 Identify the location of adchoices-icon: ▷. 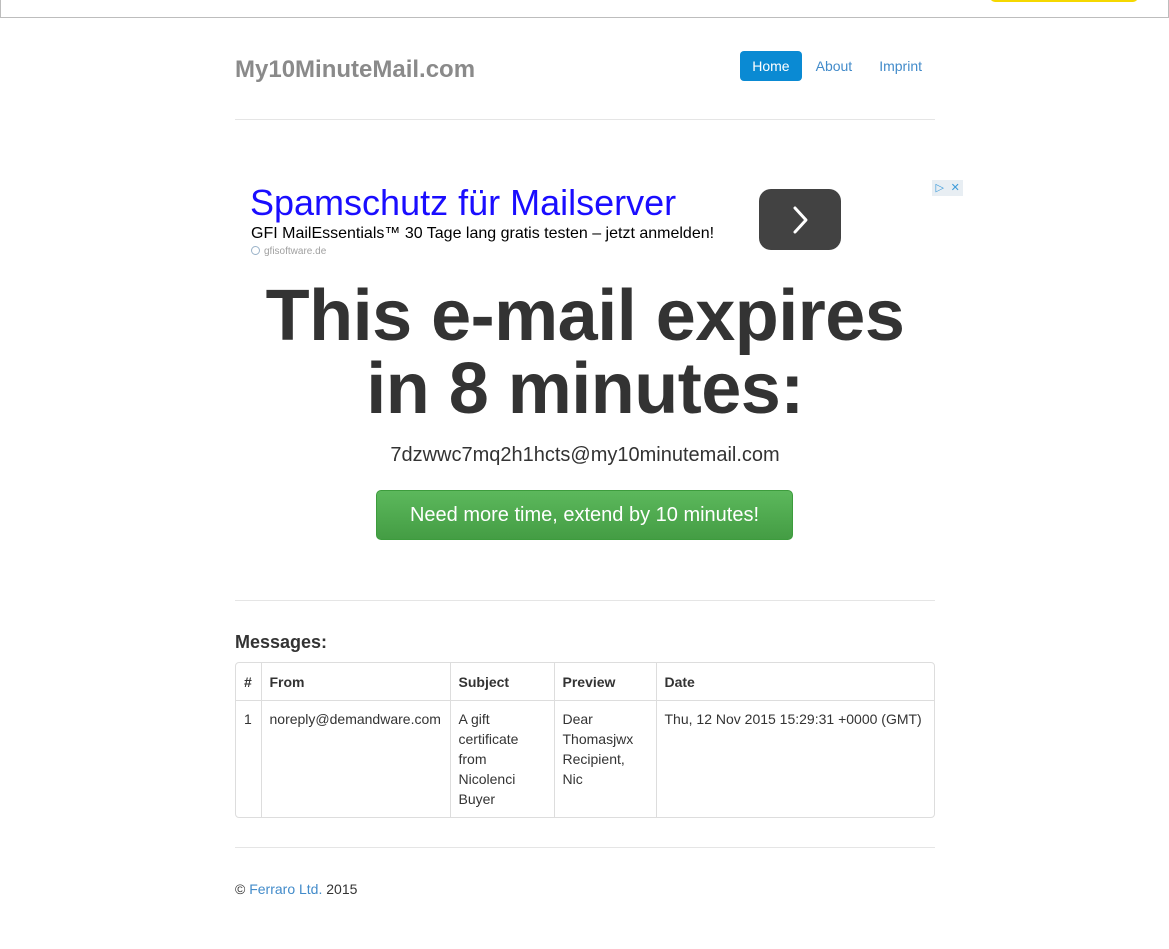
(940, 188).